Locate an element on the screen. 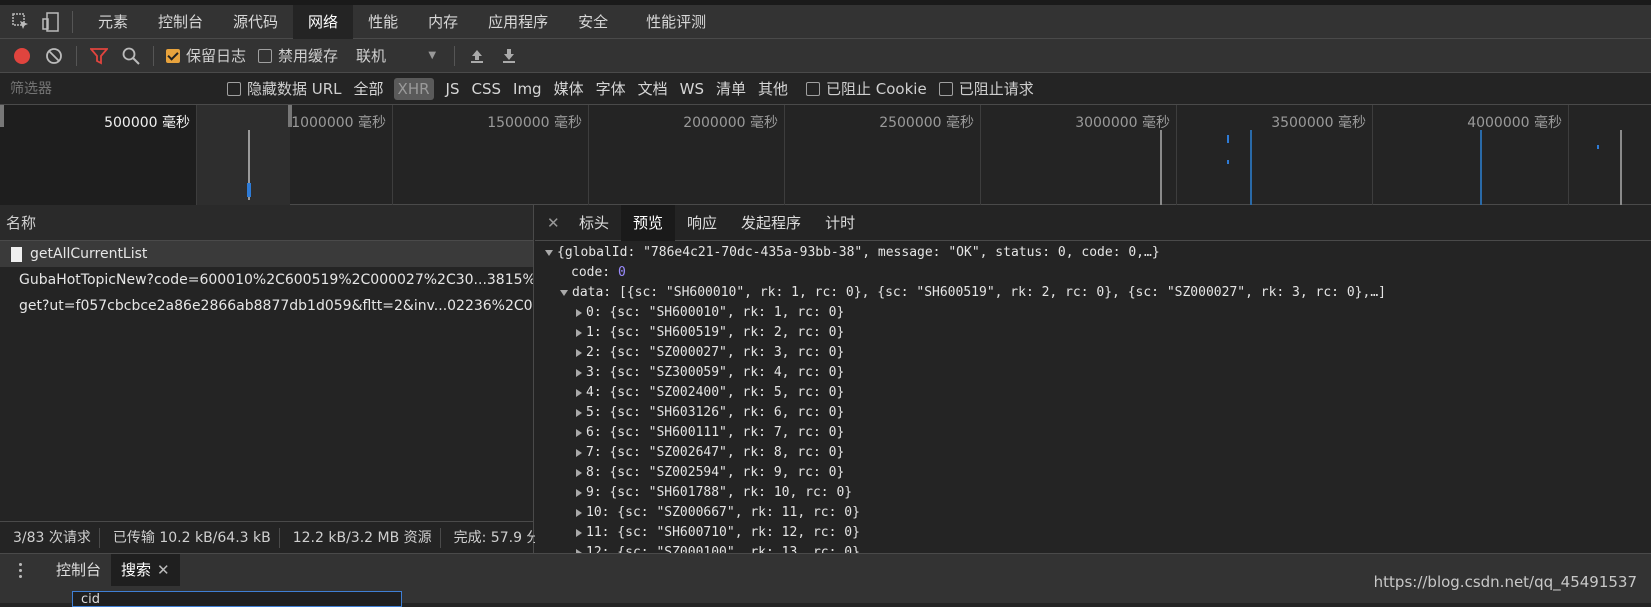  json-data-item-text: 12: {sc: "SZ000100", rk: 13, rc: 0} is located at coordinates (723, 549).